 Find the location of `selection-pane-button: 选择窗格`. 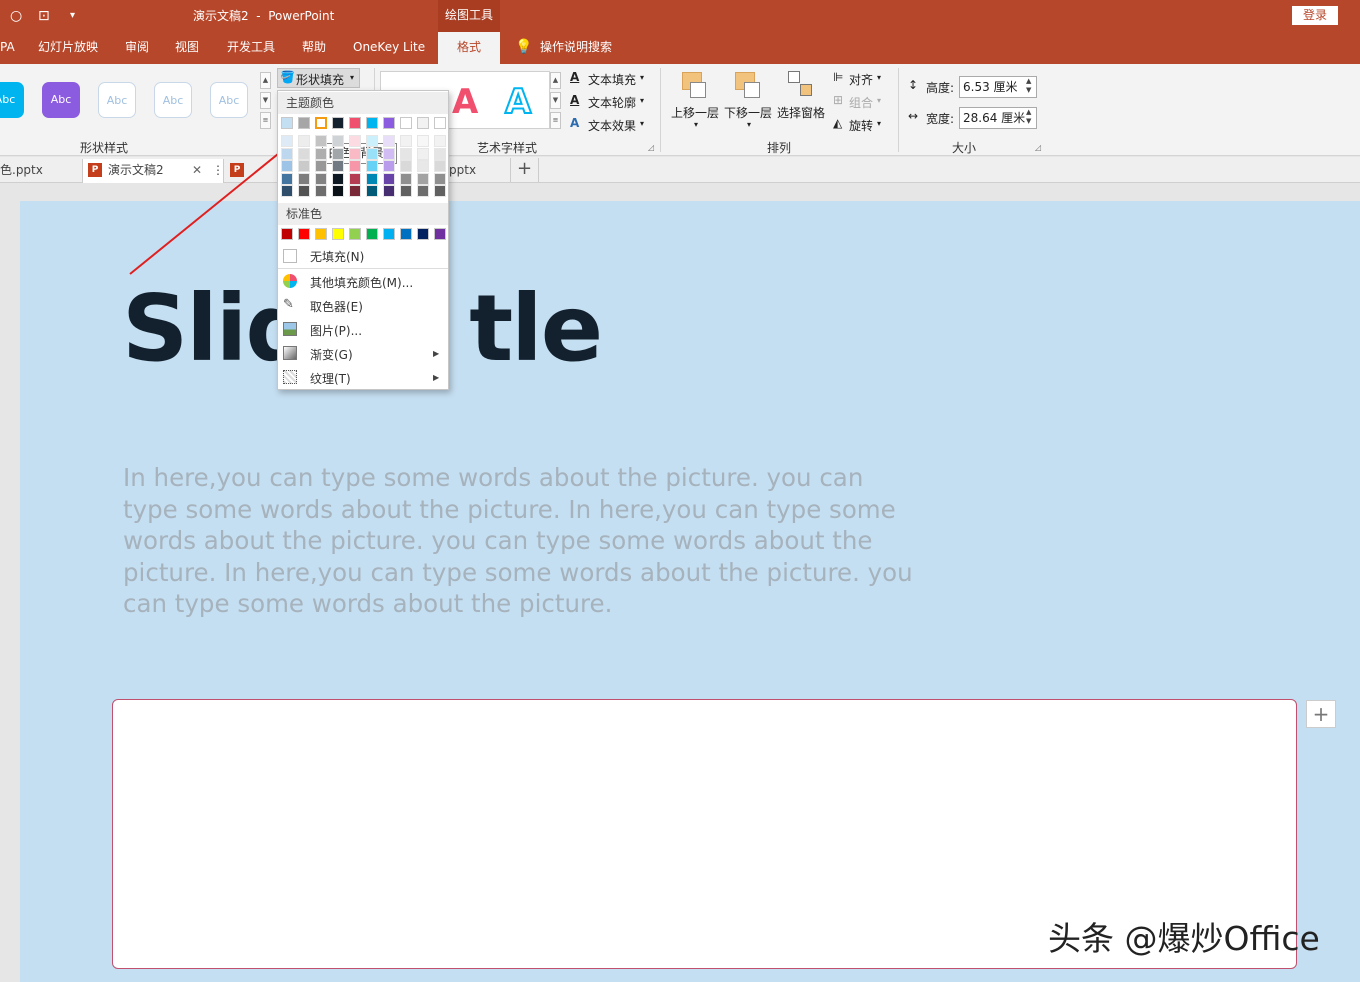

selection-pane-button: 选择窗格 is located at coordinates (801, 112).